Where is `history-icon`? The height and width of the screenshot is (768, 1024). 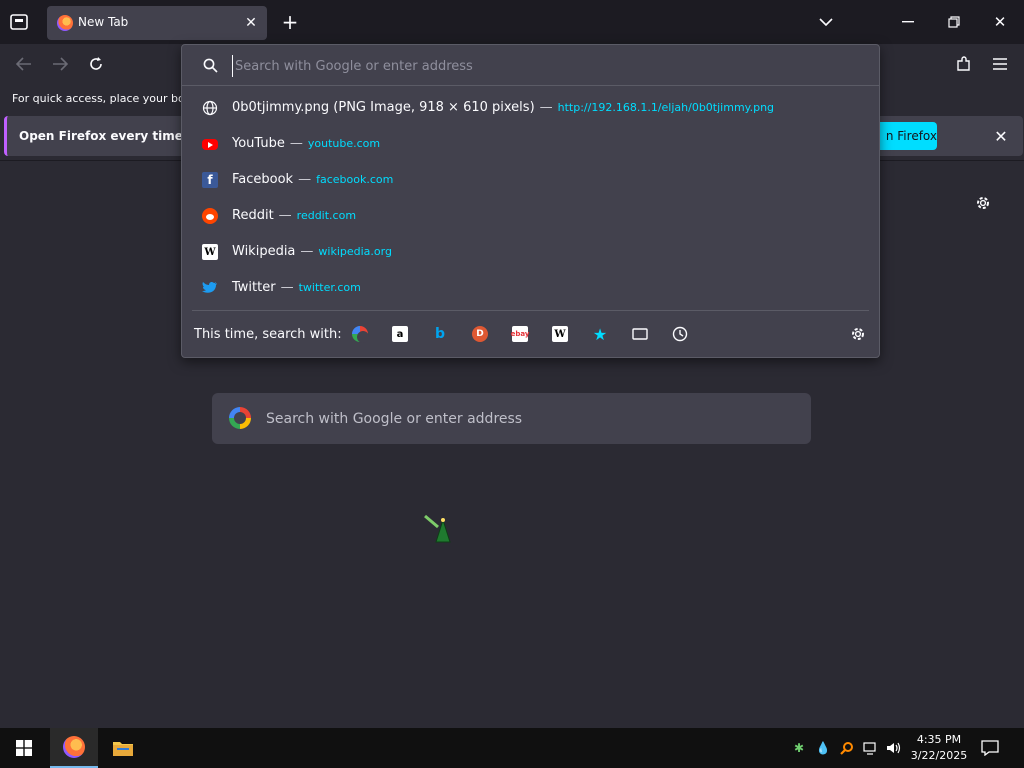 history-icon is located at coordinates (680, 334).